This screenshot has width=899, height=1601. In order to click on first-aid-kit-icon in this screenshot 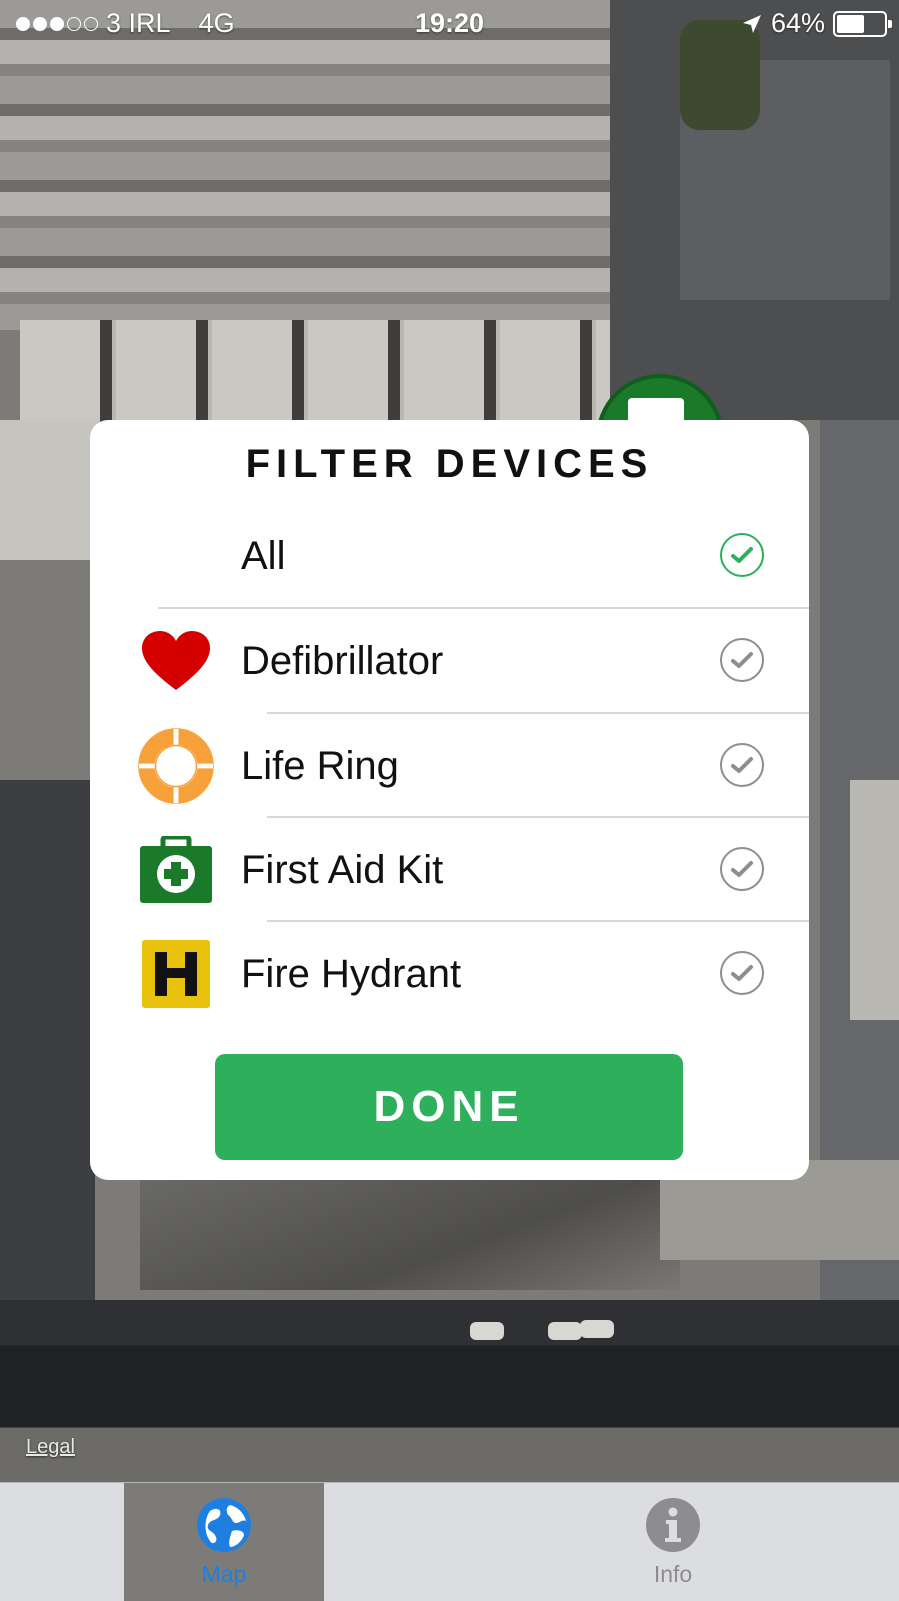, I will do `click(176, 870)`.